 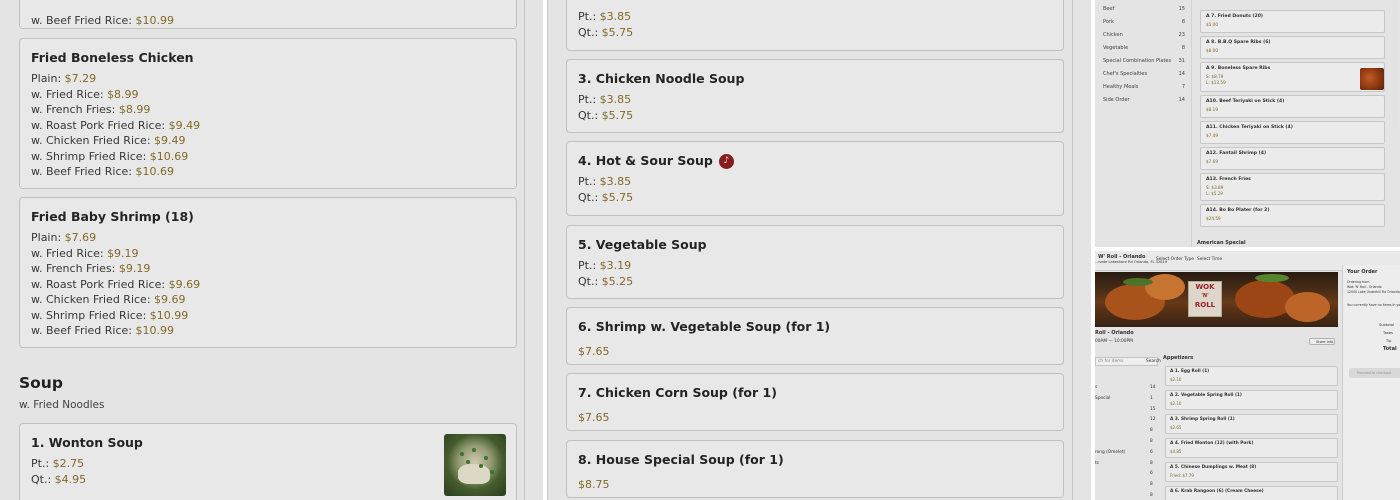 I want to click on section-subtitle: w. Fried Noodles, so click(x=62, y=405).